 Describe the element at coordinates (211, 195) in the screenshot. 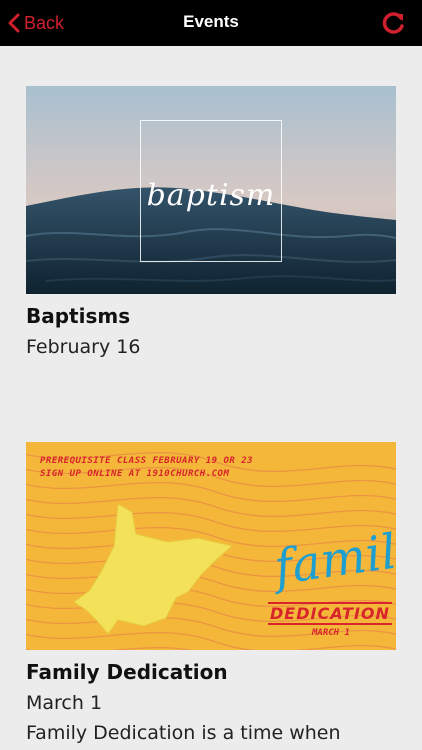

I see `banner-script-text: baptism` at that location.